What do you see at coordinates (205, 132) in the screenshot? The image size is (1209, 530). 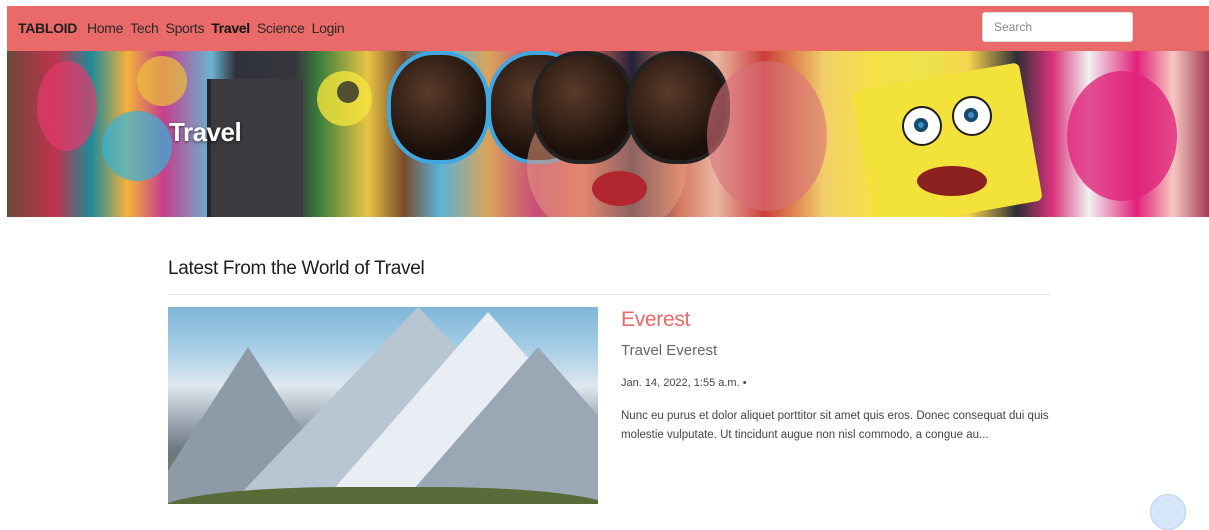 I see `hero-title: Travel` at bounding box center [205, 132].